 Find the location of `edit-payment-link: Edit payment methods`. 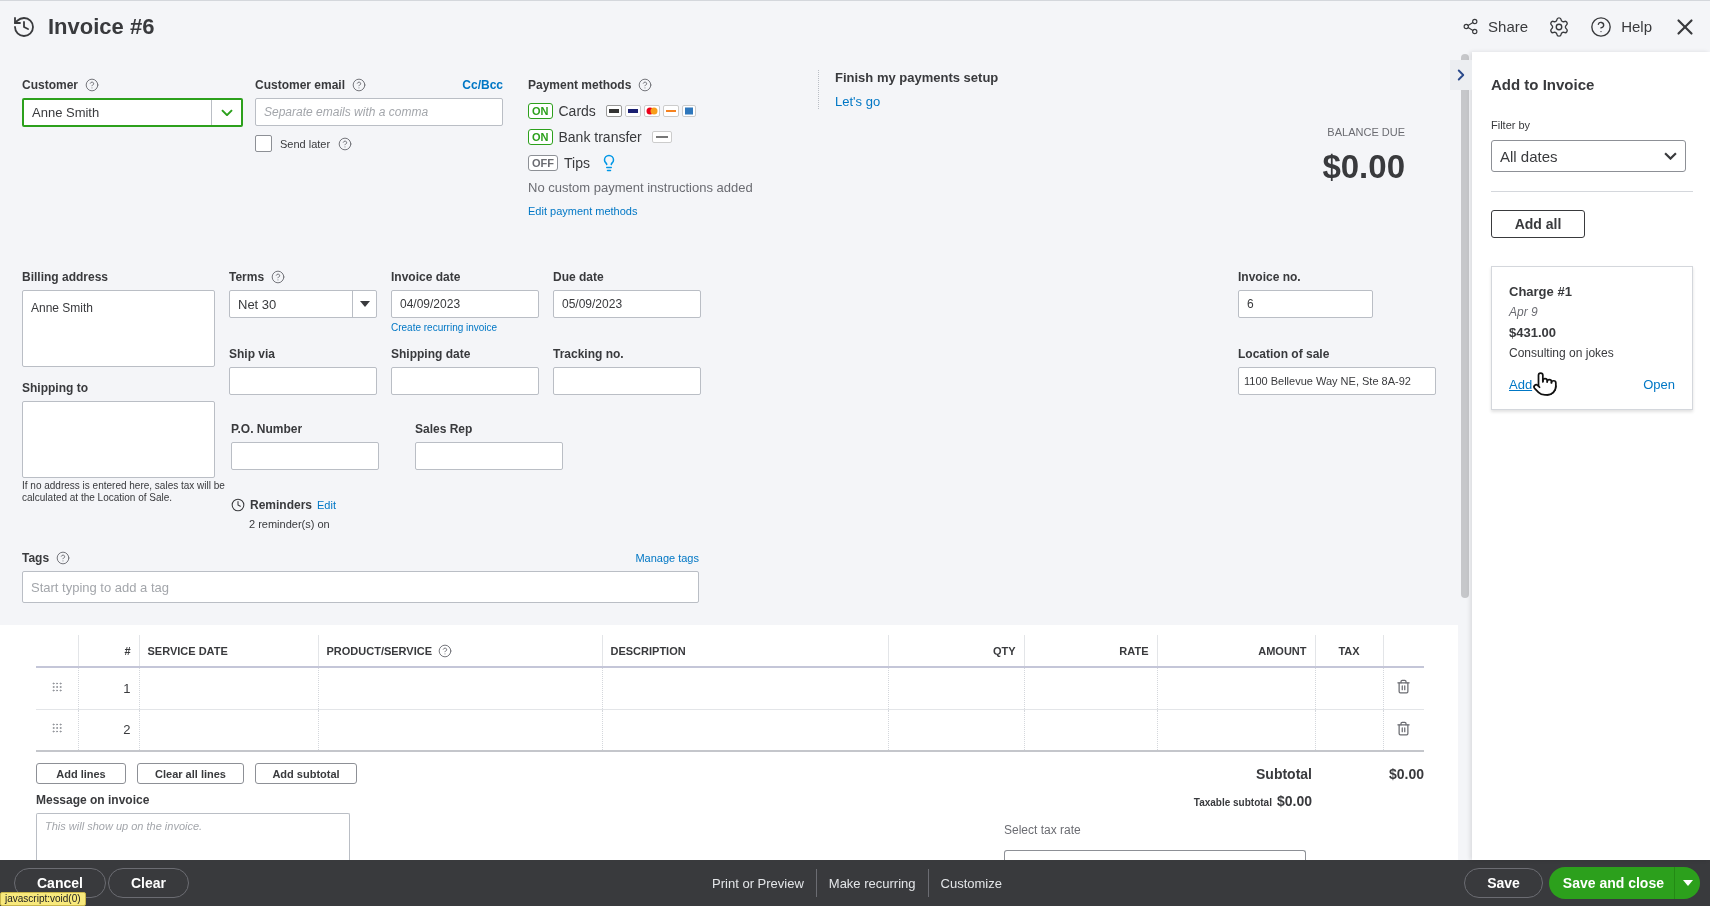

edit-payment-link: Edit payment methods is located at coordinates (658, 211).